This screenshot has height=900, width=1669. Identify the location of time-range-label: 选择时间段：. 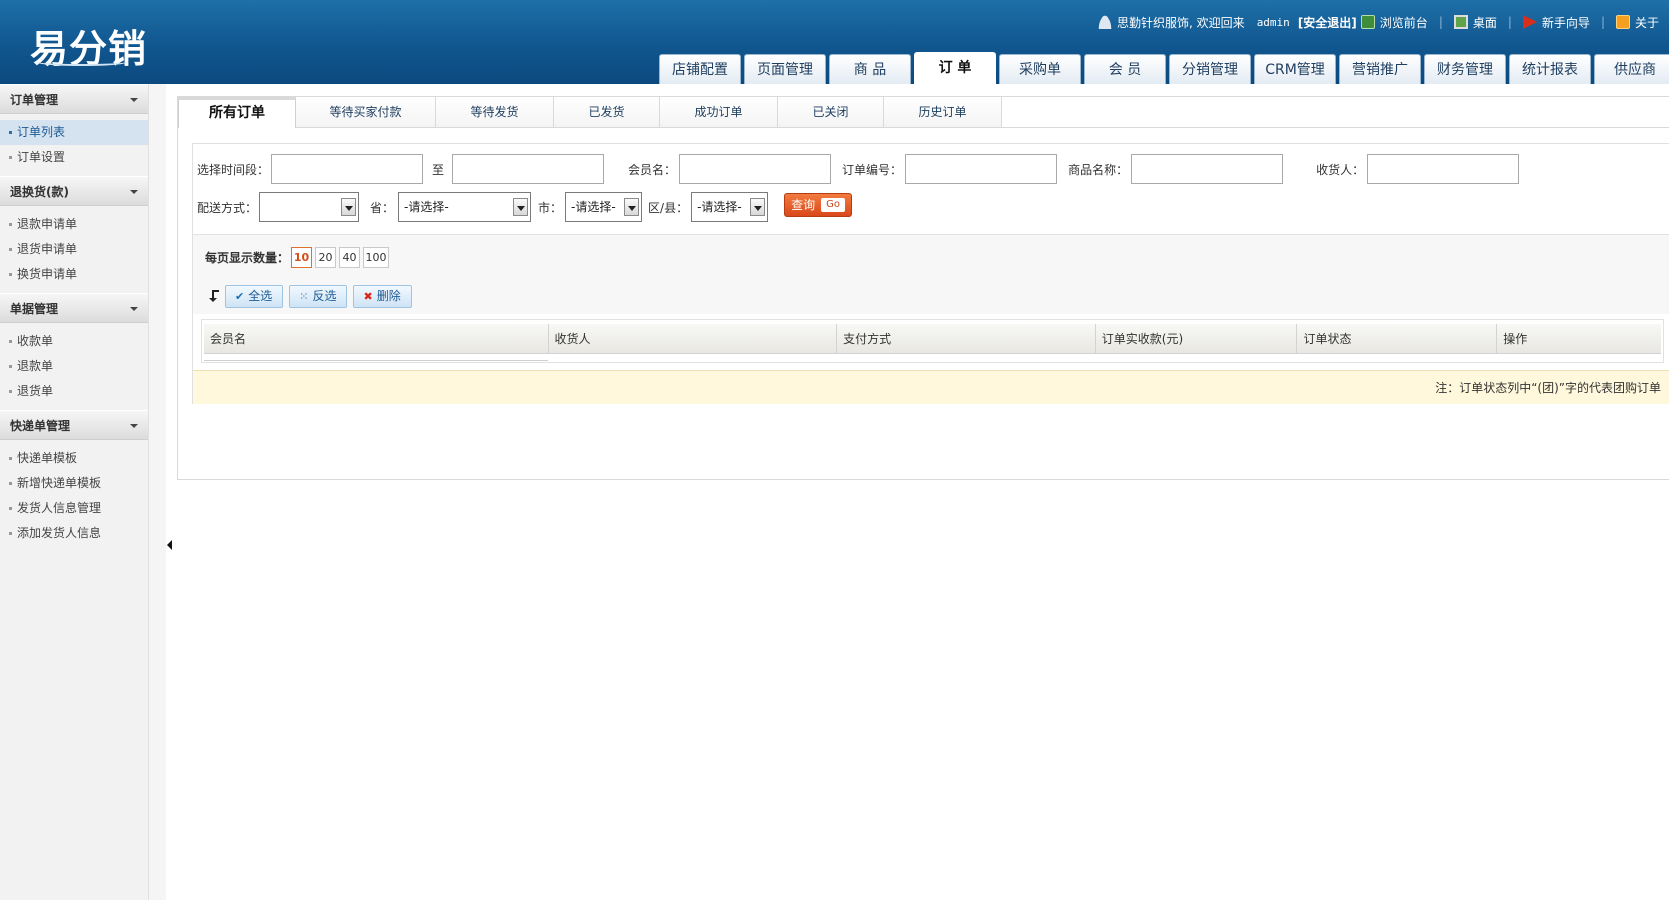
(233, 169).